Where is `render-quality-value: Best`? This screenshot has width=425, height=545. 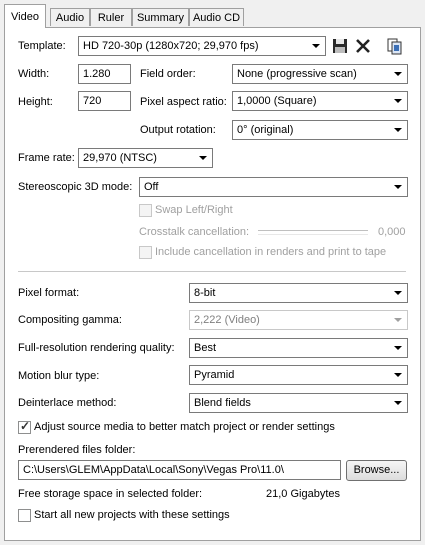 render-quality-value: Best is located at coordinates (205, 348).